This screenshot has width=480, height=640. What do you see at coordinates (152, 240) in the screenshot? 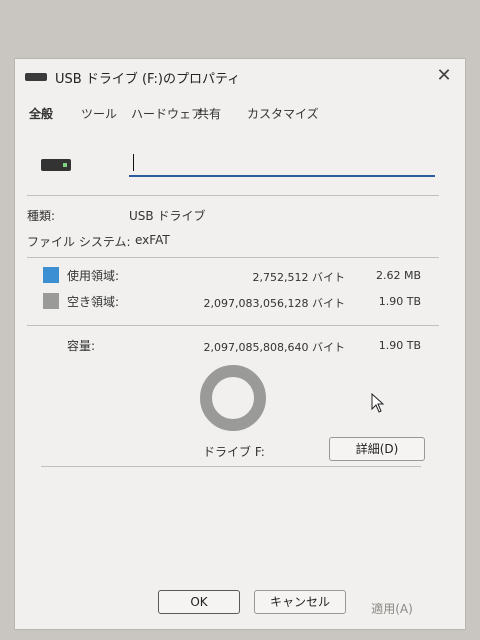
I see `filesystem-value: exFAT` at bounding box center [152, 240].